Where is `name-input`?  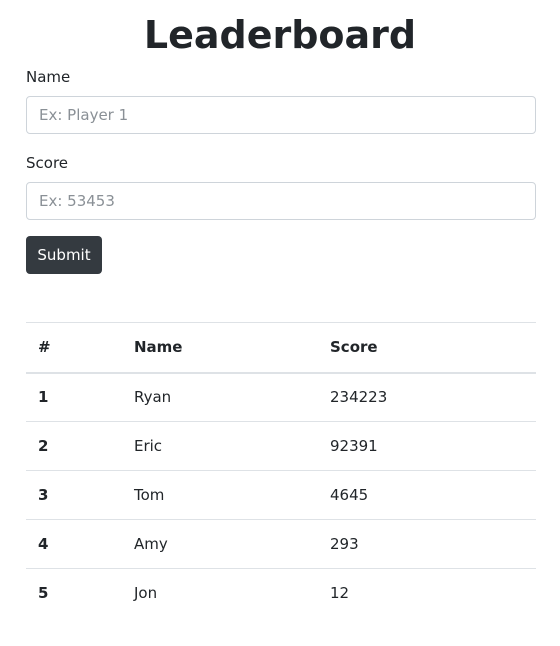
name-input is located at coordinates (281, 115).